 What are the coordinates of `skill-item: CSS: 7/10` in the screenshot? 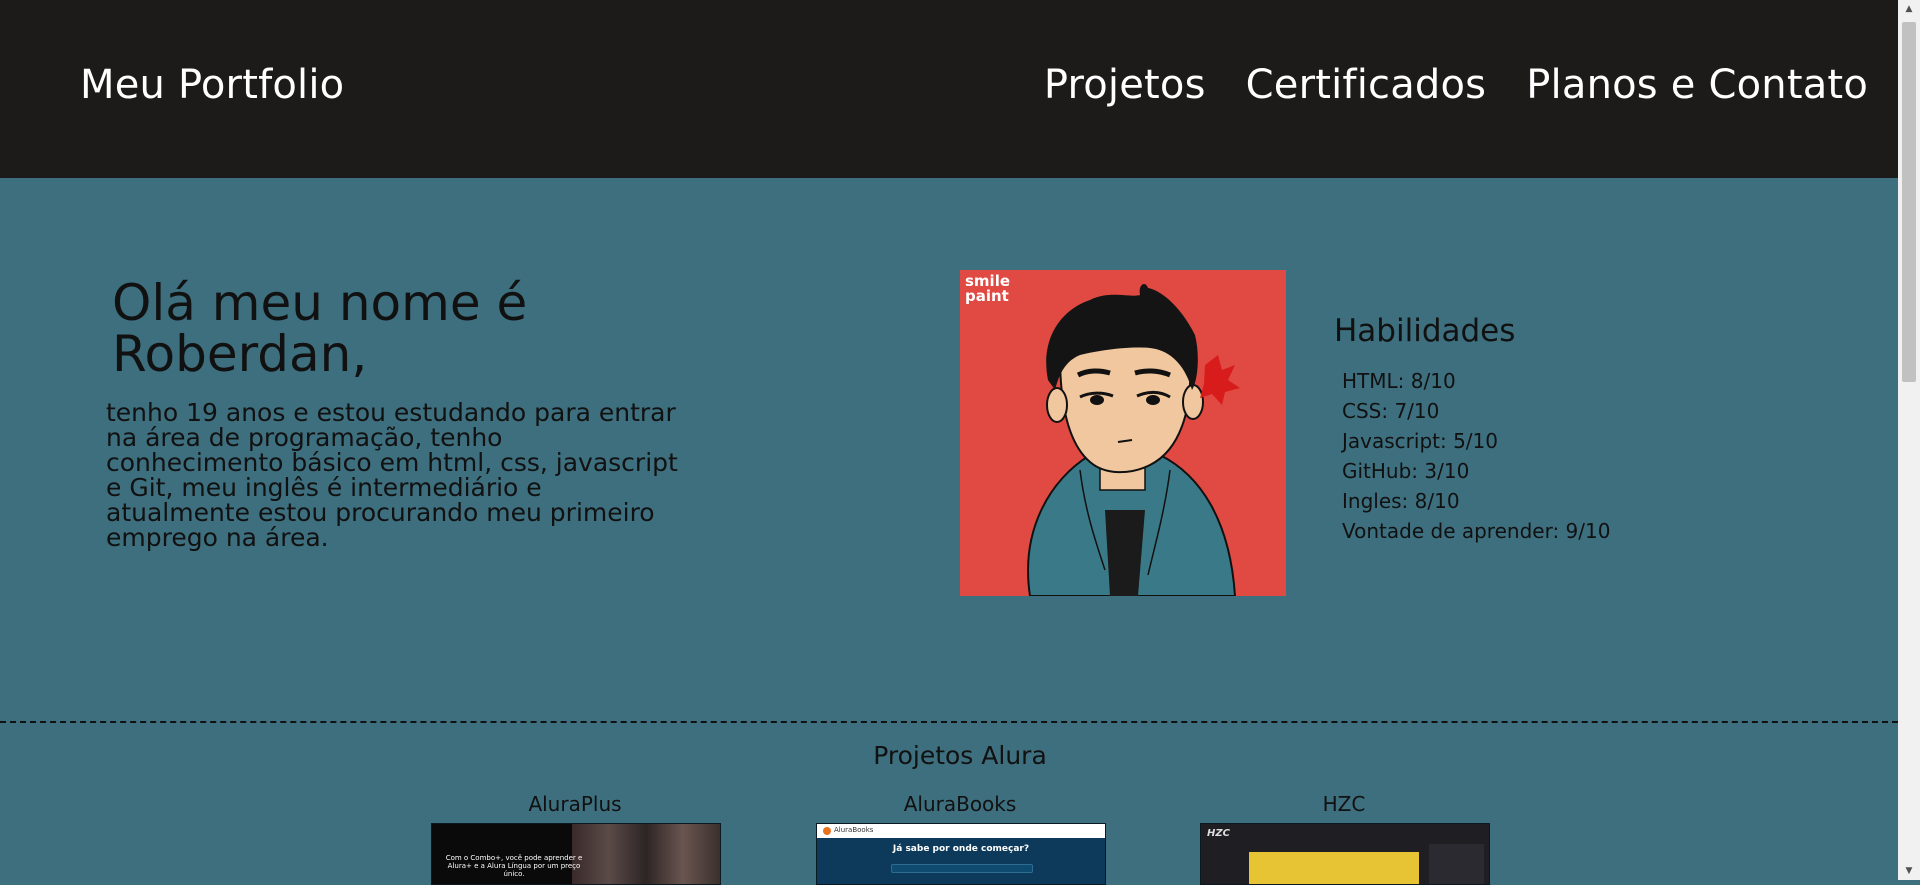 It's located at (1391, 411).